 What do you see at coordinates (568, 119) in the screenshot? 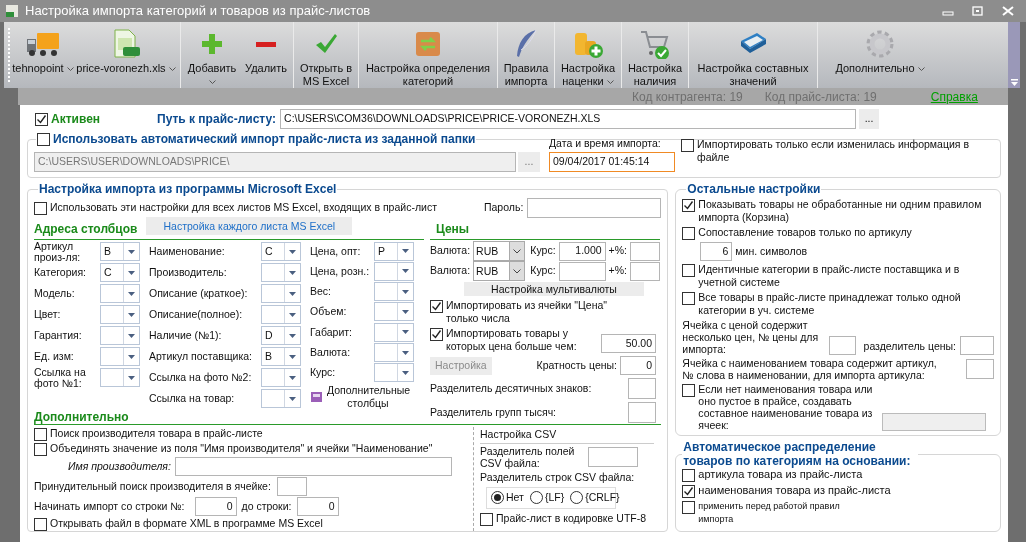
I see `text-field: C:\USERS\COM36\DOWNLOADS\PRICE\PRICE-VORONEZH.XLS` at bounding box center [568, 119].